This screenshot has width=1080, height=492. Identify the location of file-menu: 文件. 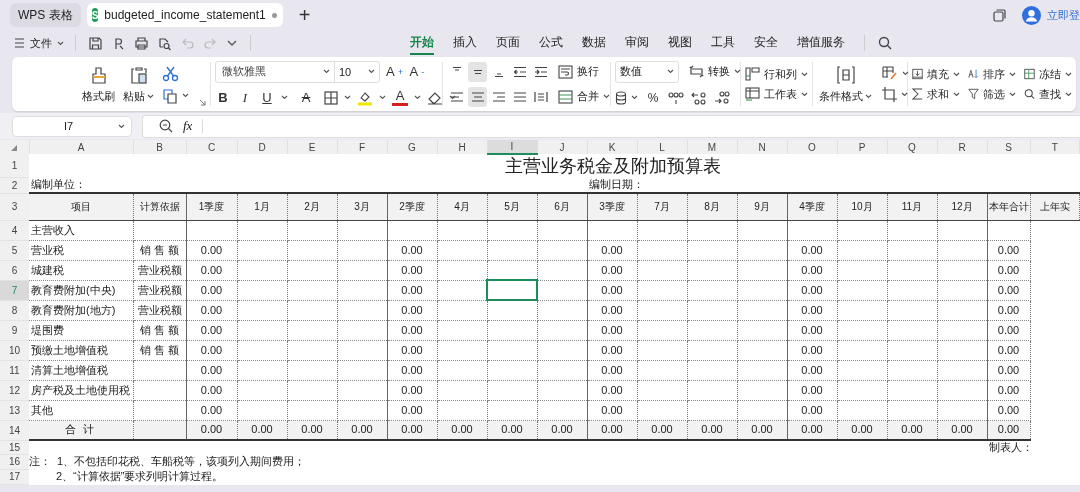
(39, 43).